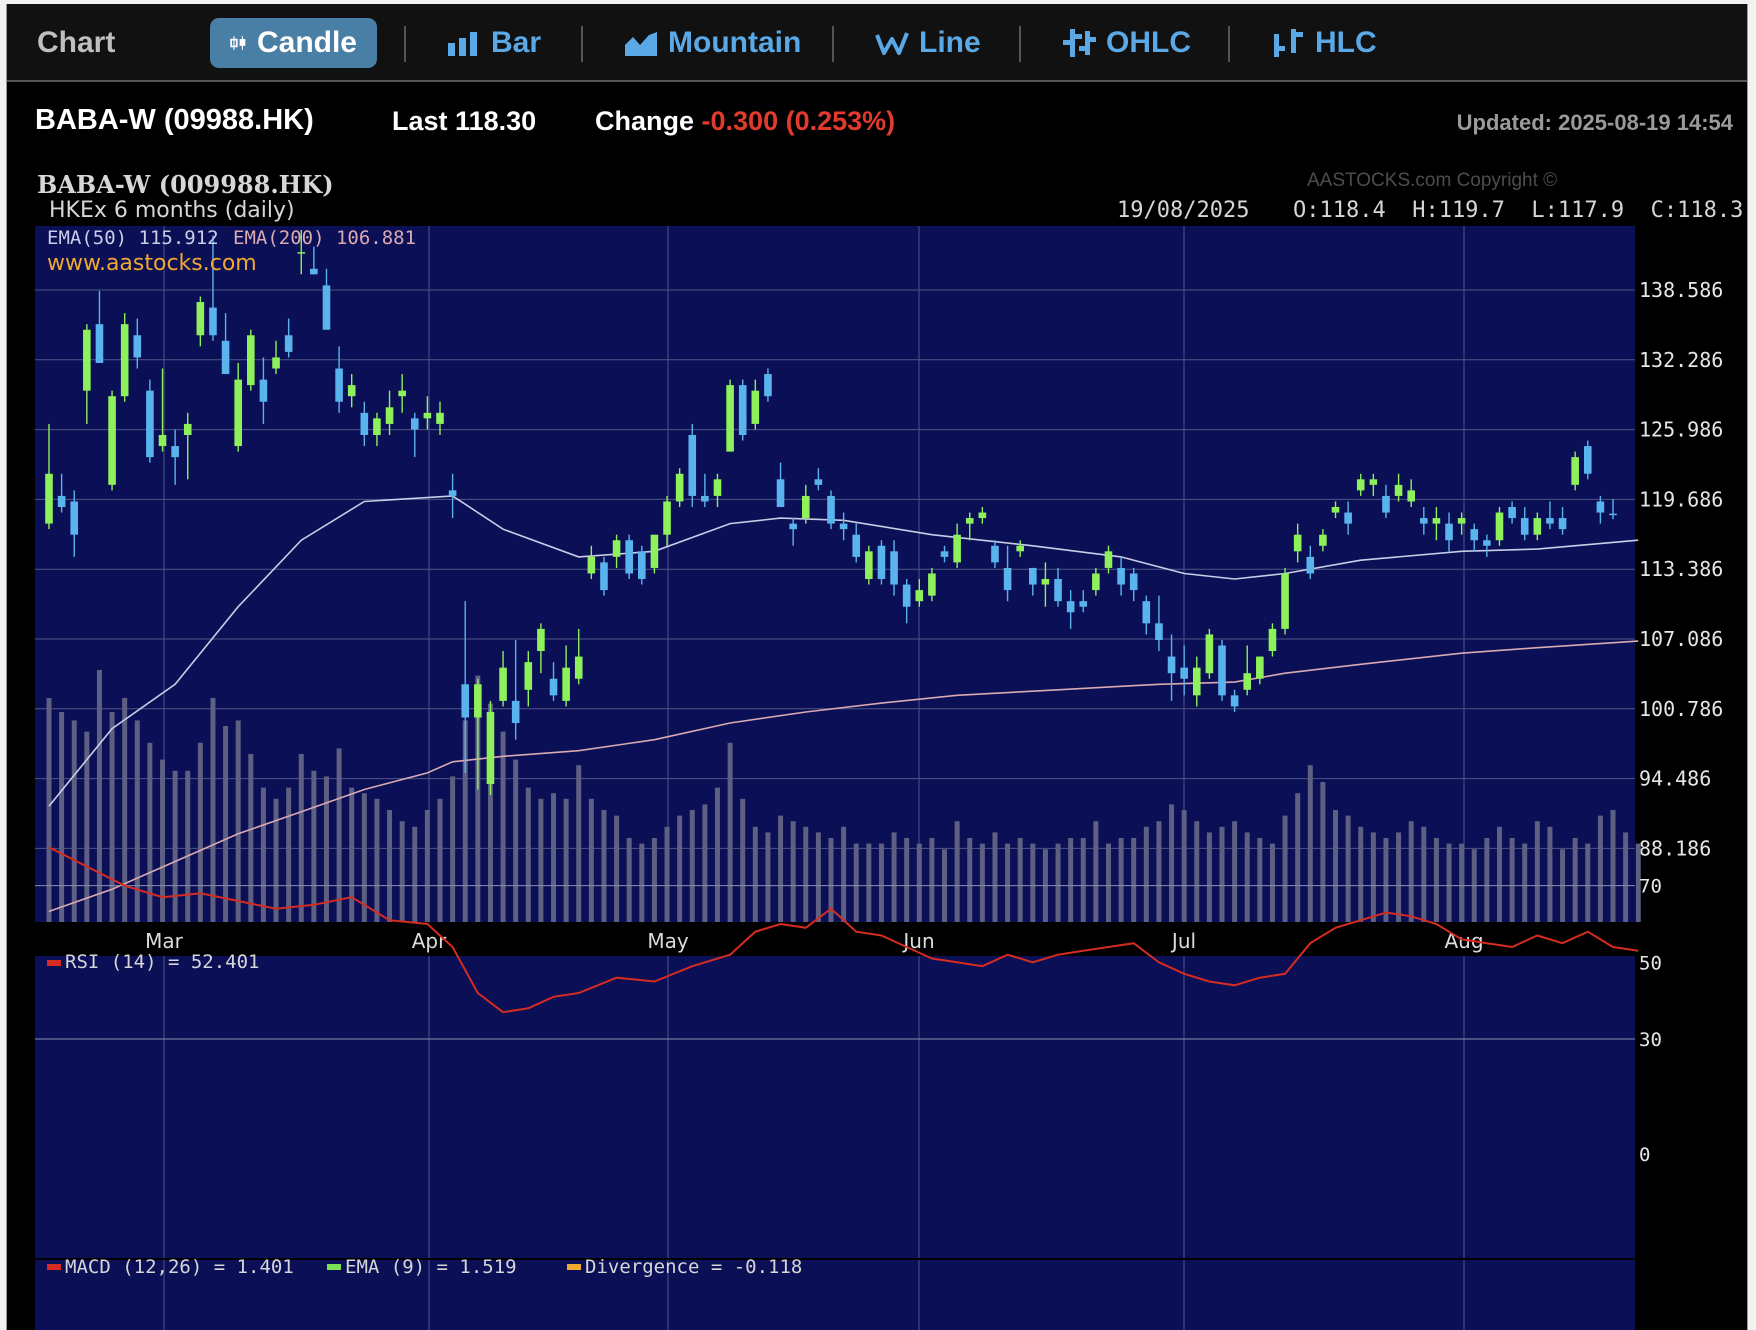  I want to click on macd-legend: MACD (12,26) = 1.401, so click(179, 1267).